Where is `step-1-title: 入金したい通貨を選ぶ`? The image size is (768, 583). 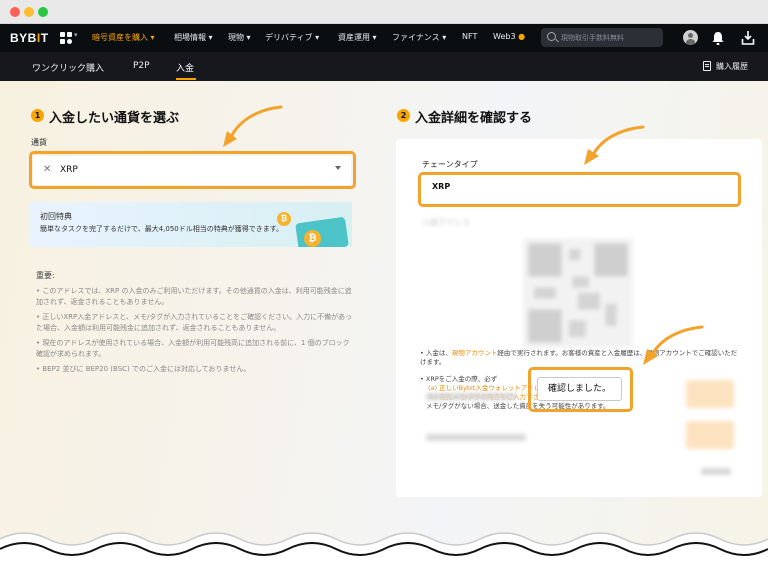 step-1-title: 入金したい通貨を選ぶ is located at coordinates (114, 118).